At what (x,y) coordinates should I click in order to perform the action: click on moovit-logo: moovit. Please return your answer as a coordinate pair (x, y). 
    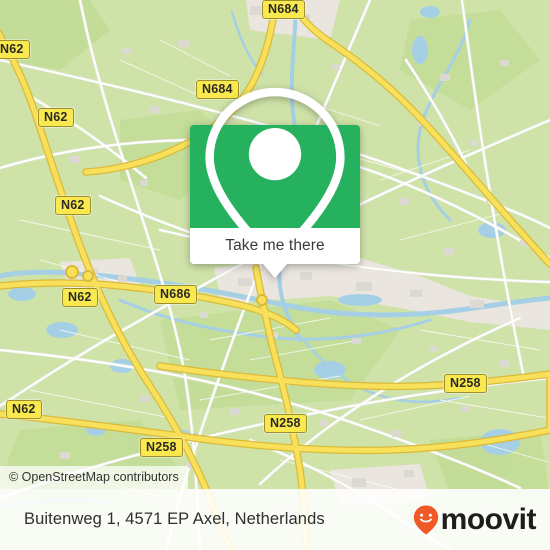
    Looking at the image, I should click on (475, 519).